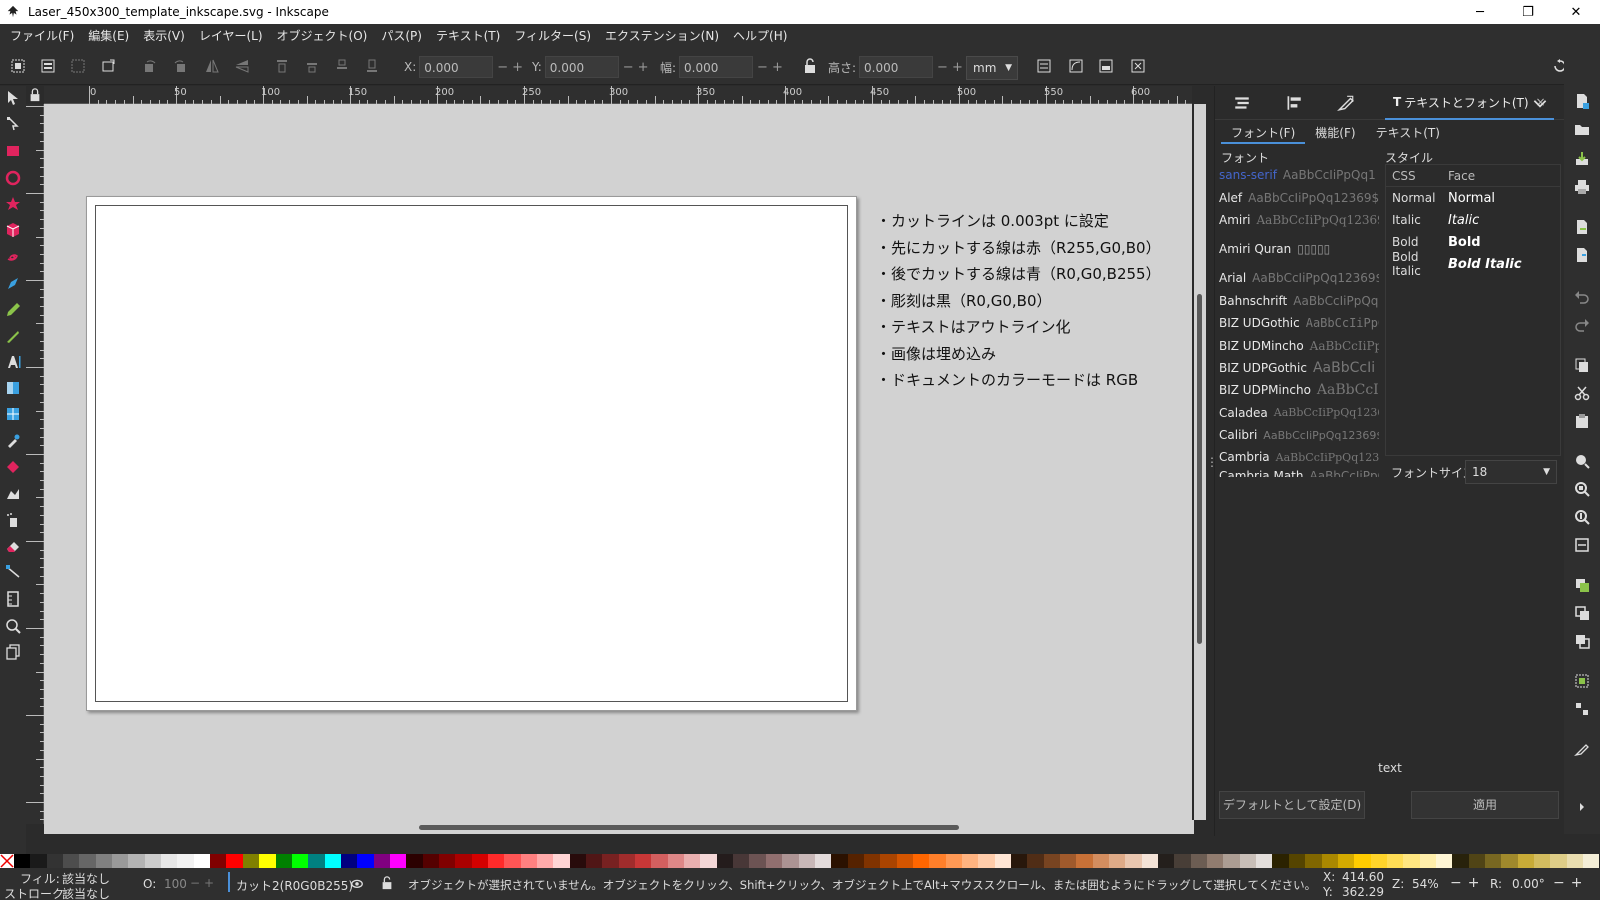 The image size is (1600, 900). I want to click on width-stepper: −+, so click(772, 67).